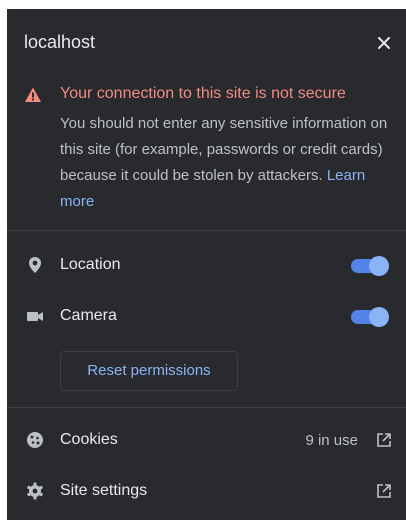 The width and height of the screenshot is (406, 523). I want to click on camera-icon, so click(35, 316).